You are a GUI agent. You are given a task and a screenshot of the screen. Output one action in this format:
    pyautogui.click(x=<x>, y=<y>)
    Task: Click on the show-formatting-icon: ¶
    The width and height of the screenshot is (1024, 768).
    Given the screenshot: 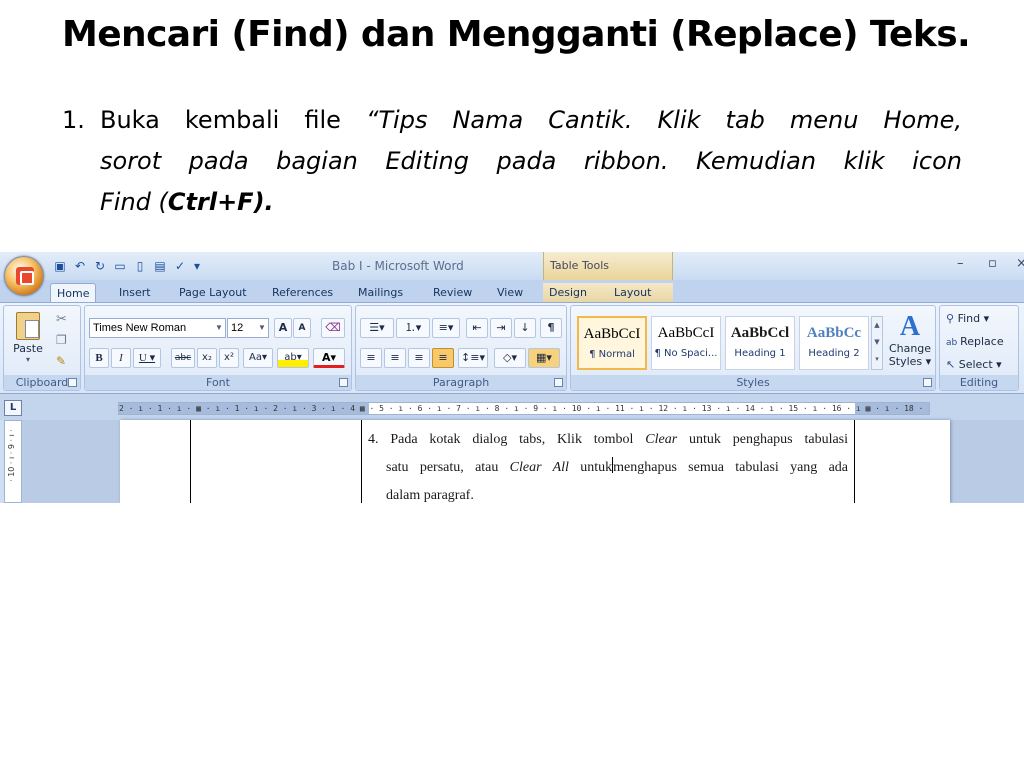 What is the action you would take?
    pyautogui.click(x=551, y=328)
    